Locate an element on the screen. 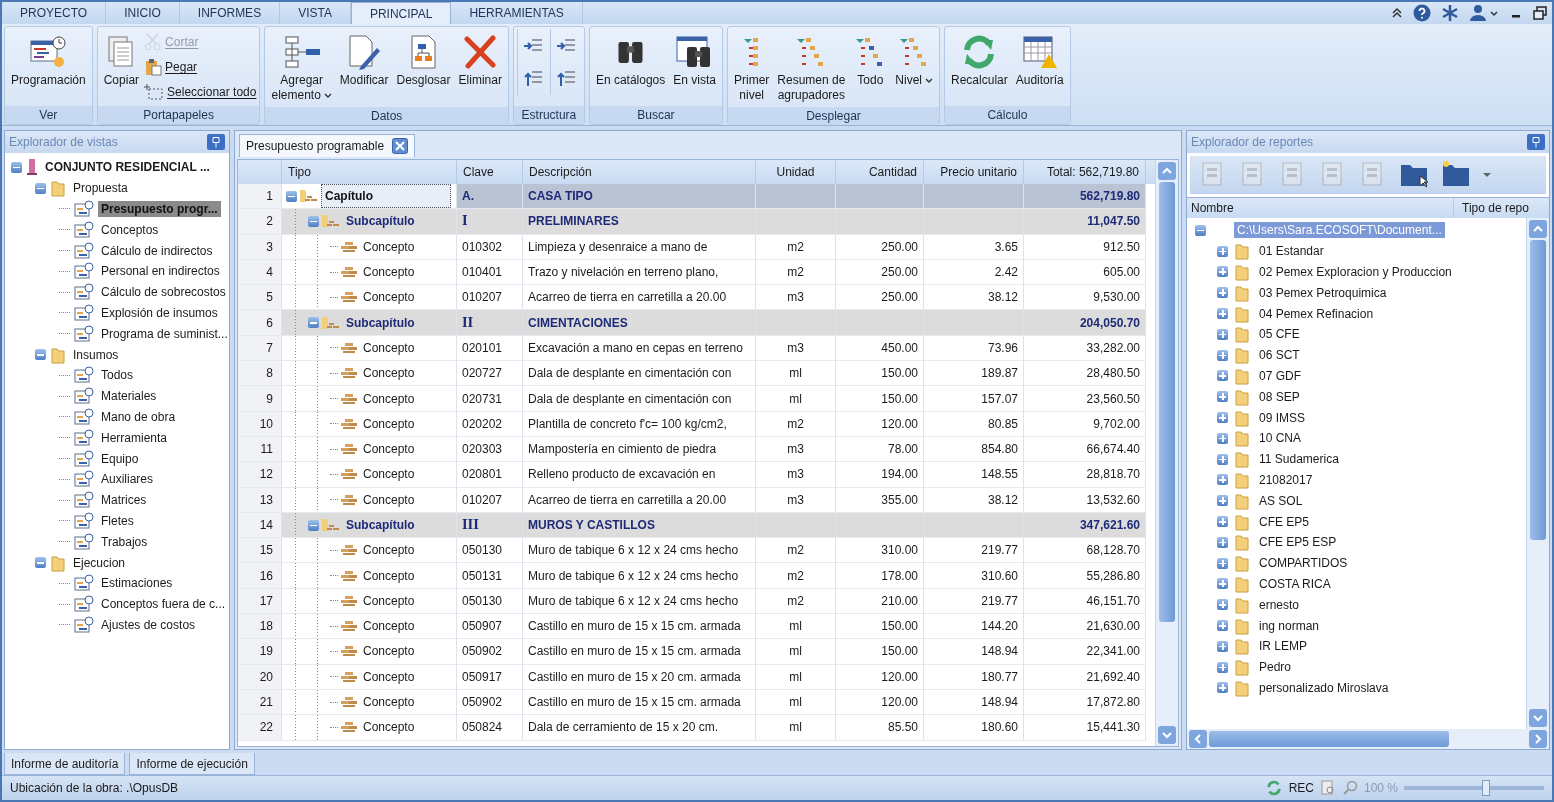 This screenshot has width=1554, height=802. tree-item: personalizado Miroslava is located at coordinates (1324, 687).